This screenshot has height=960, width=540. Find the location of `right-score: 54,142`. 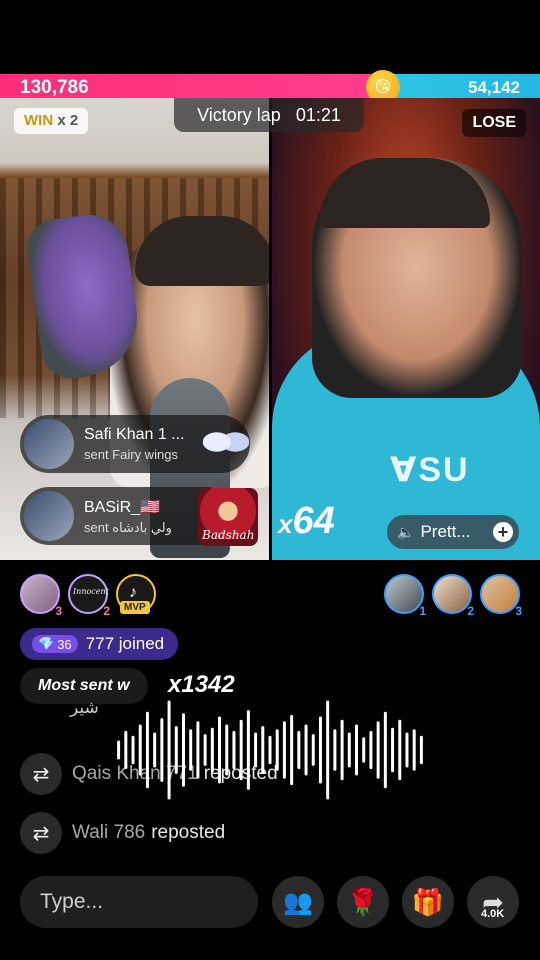

right-score: 54,142 is located at coordinates (494, 87).